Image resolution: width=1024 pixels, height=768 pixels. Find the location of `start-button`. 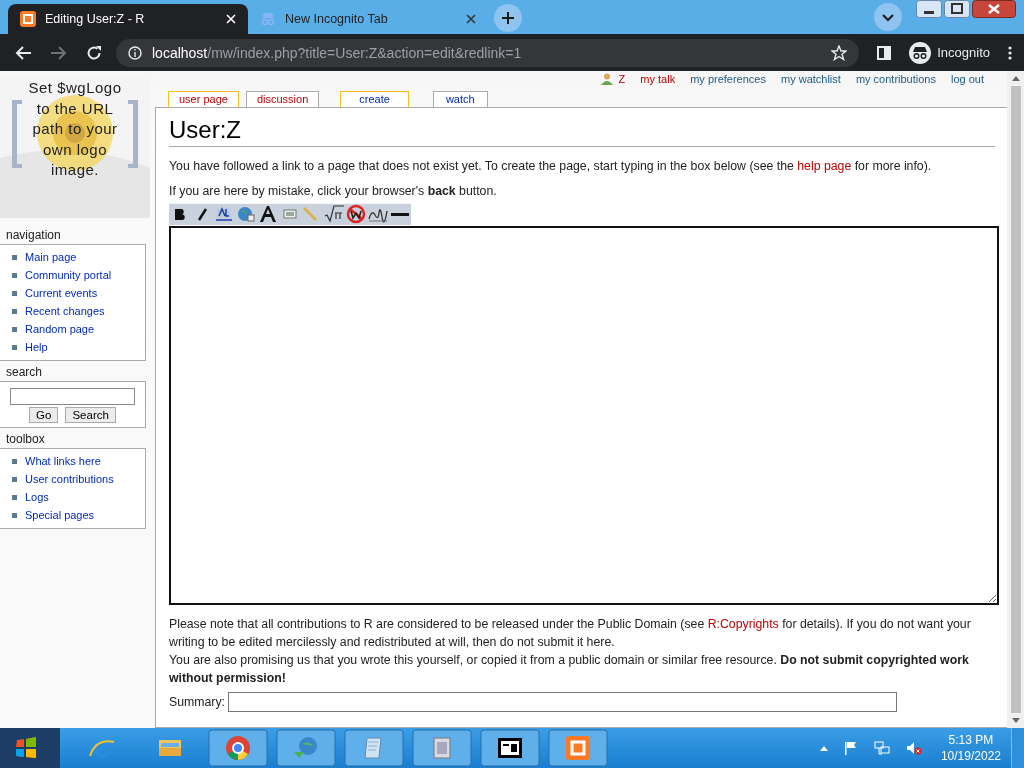

start-button is located at coordinates (30, 748).